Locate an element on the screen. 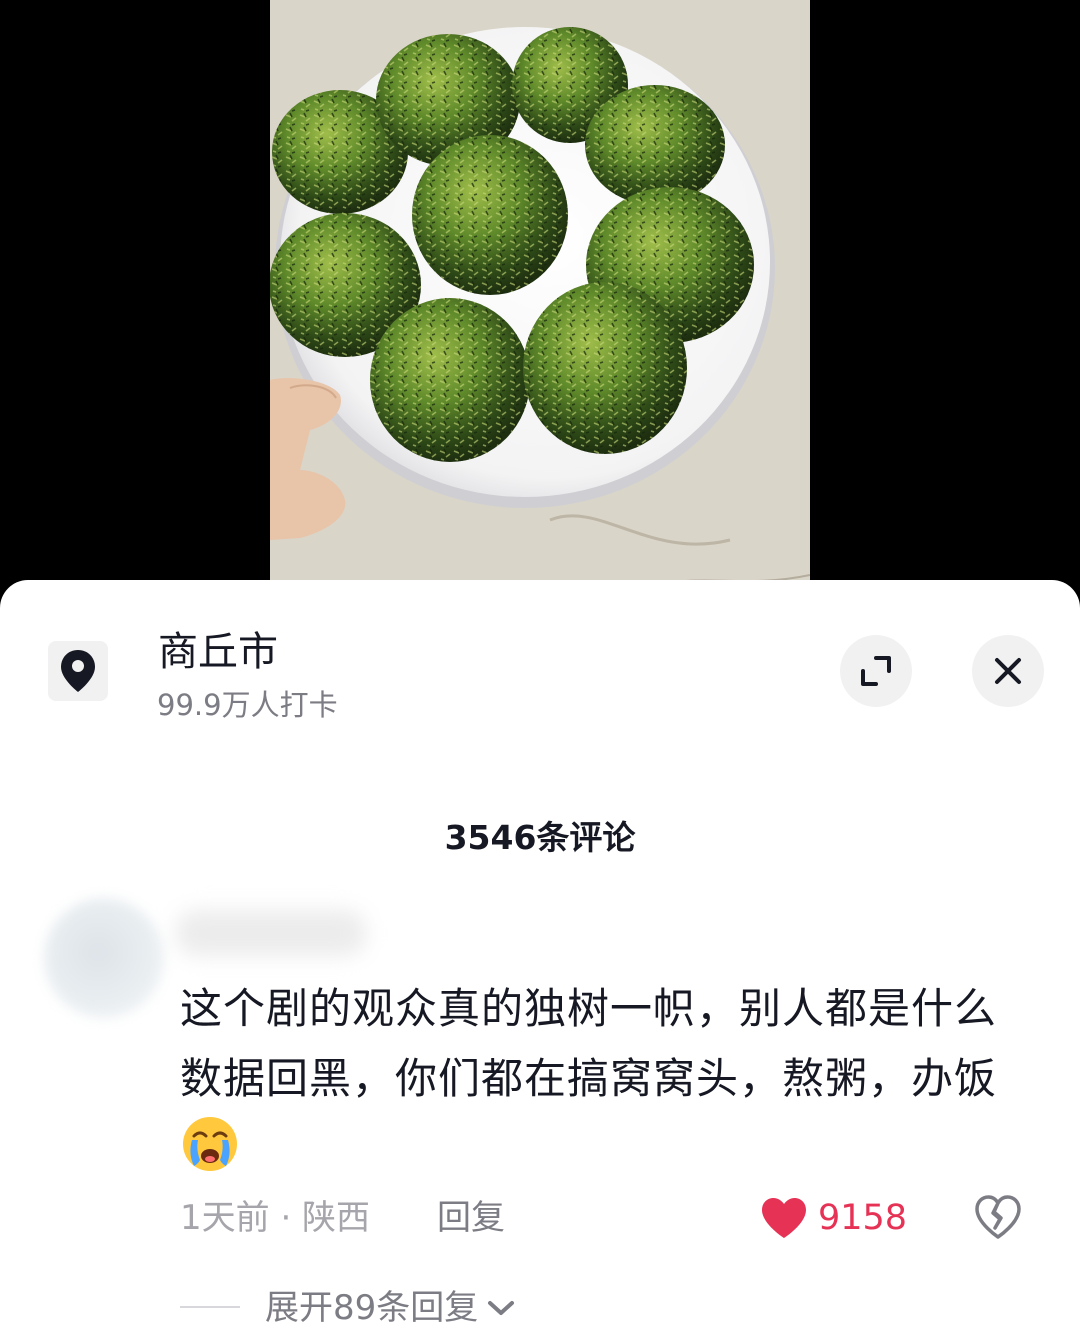 The image size is (1080, 1331). close-button is located at coordinates (1008, 671).